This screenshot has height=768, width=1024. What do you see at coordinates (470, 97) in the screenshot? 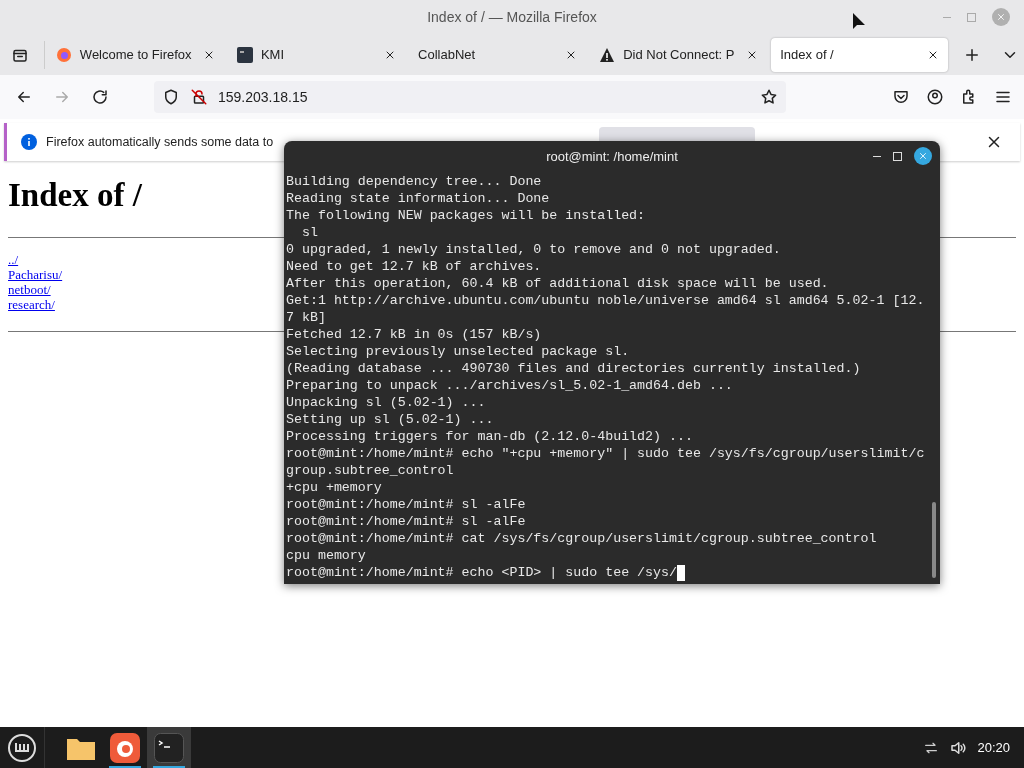
I see `address-bar: 159.203.18.15` at bounding box center [470, 97].